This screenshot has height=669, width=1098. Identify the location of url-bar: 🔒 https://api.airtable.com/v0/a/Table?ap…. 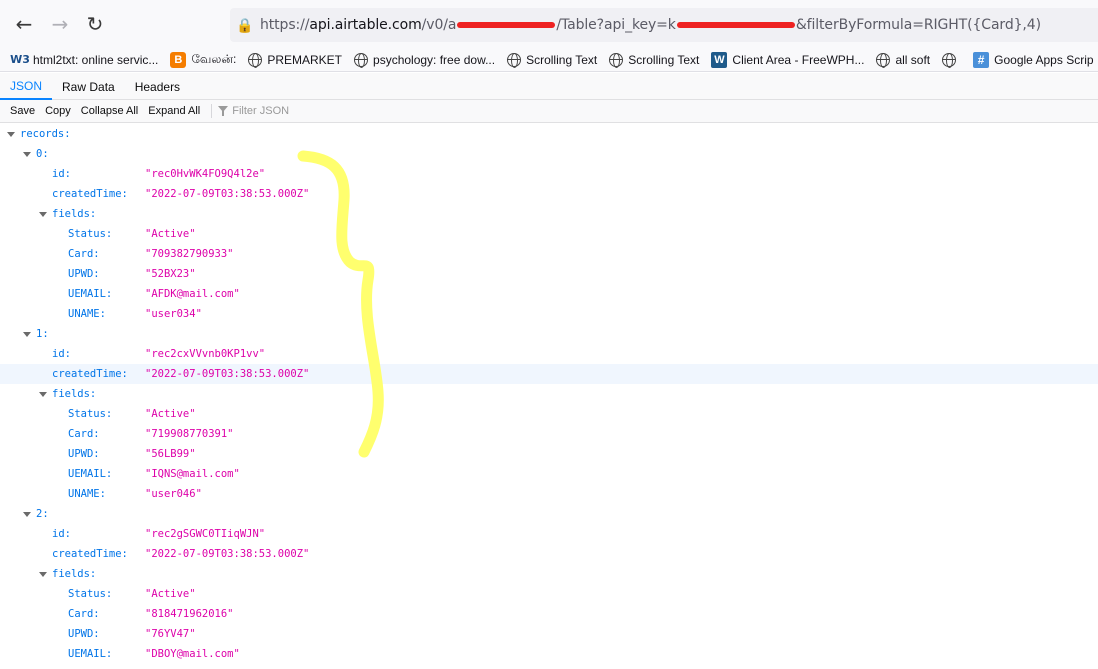
(664, 25).